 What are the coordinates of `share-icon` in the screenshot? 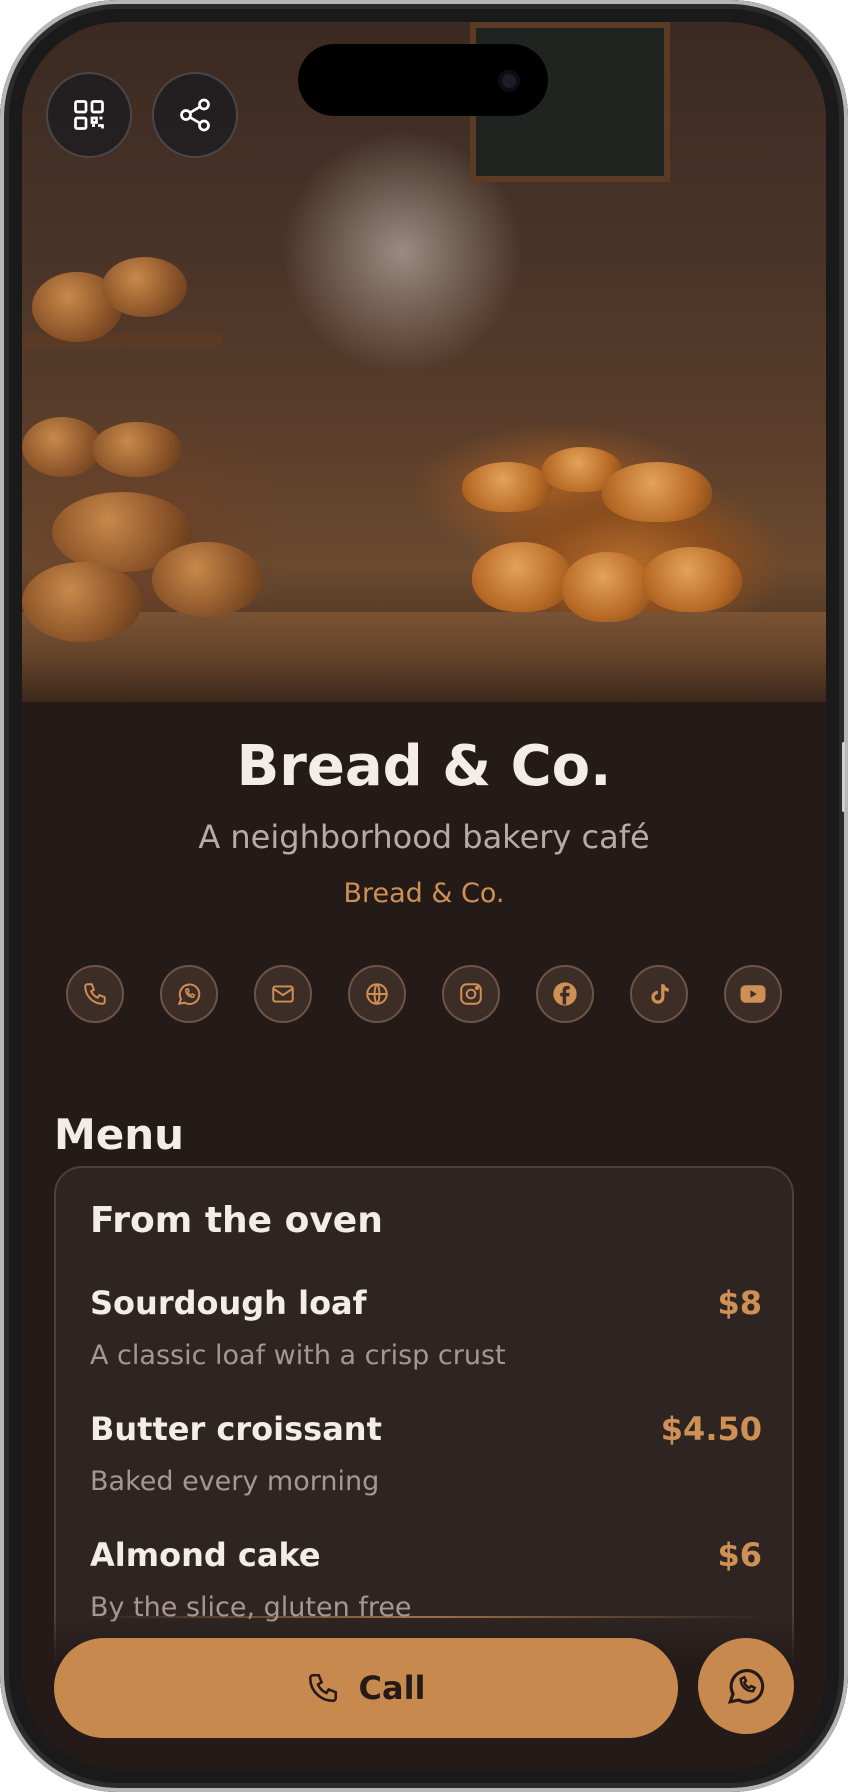 It's located at (195, 115).